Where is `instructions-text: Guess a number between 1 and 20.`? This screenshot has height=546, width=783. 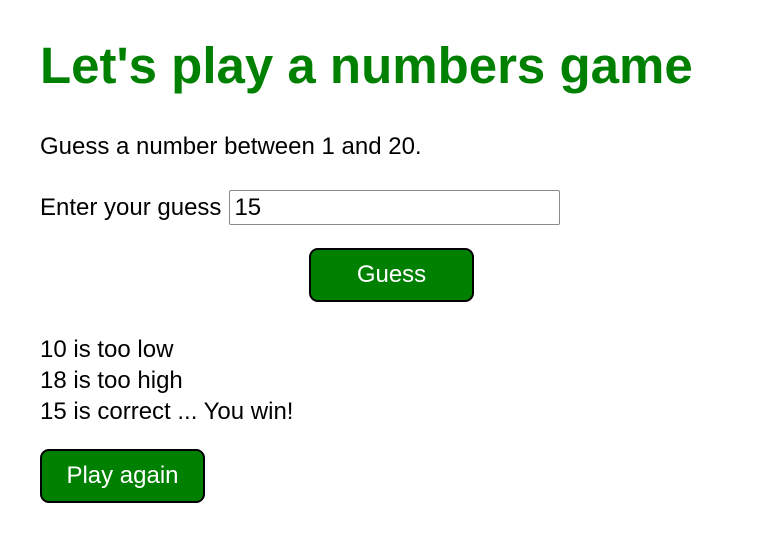 instructions-text: Guess a number between 1 and 20. is located at coordinates (231, 146).